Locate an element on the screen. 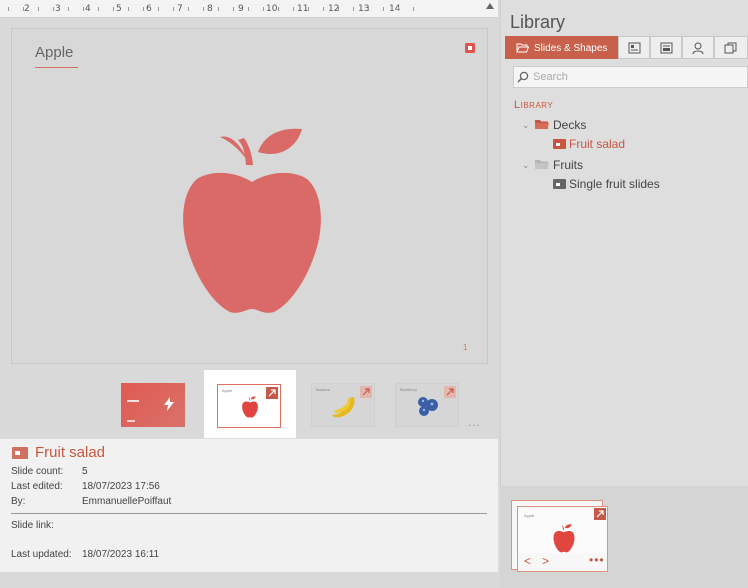 This screenshot has width=748, height=588. layout-icon is located at coordinates (634, 48).